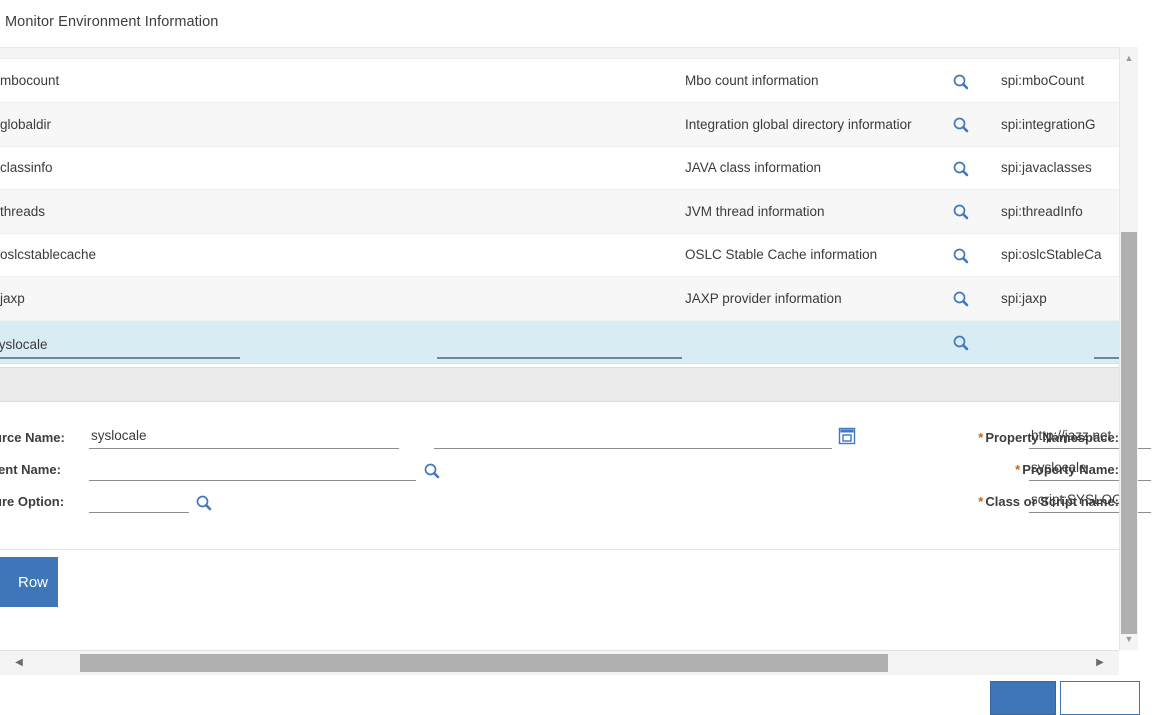  What do you see at coordinates (112, 22) in the screenshot?
I see `page-title: Monitor Environment Information` at bounding box center [112, 22].